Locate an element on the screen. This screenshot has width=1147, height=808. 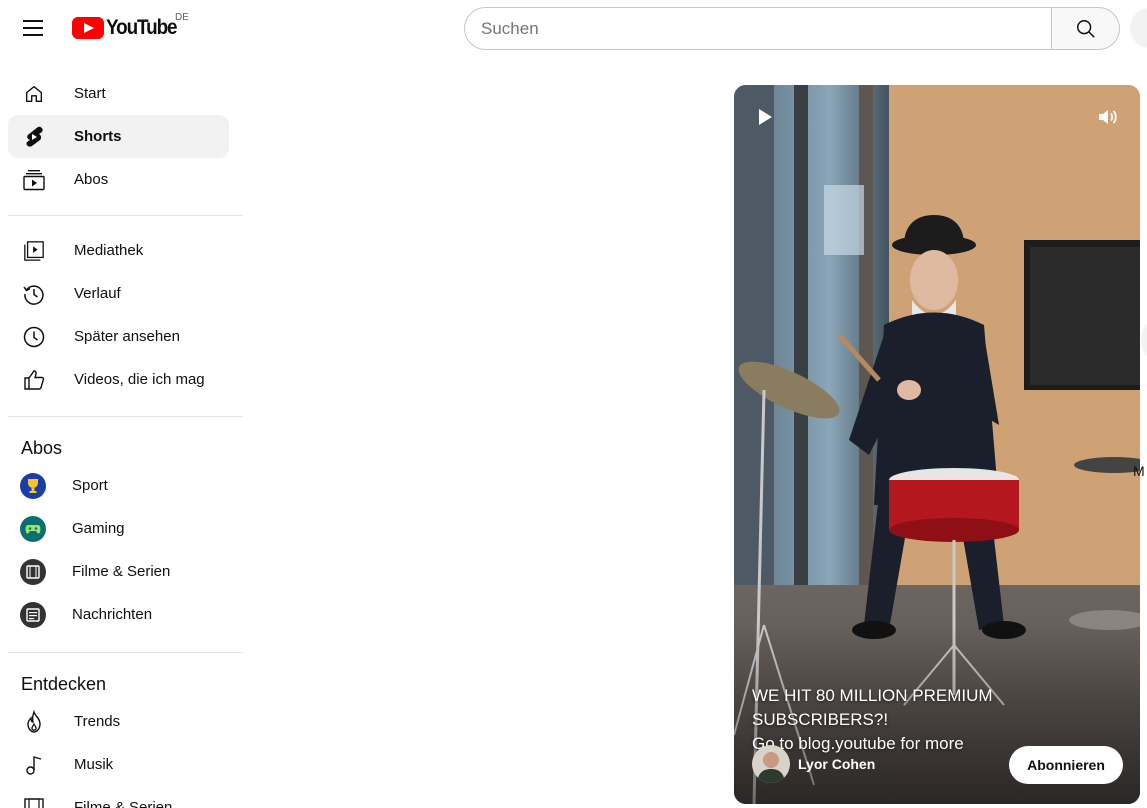
library-icon is located at coordinates (34, 251).